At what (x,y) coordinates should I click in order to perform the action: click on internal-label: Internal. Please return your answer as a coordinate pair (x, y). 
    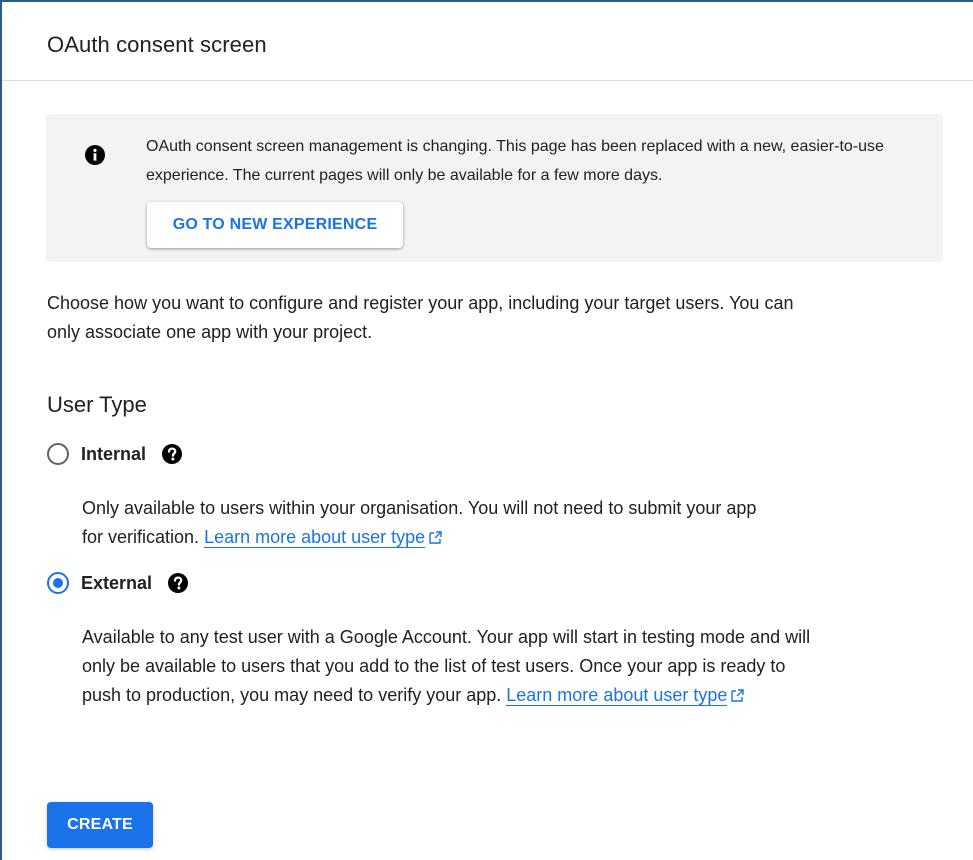
    Looking at the image, I should click on (113, 454).